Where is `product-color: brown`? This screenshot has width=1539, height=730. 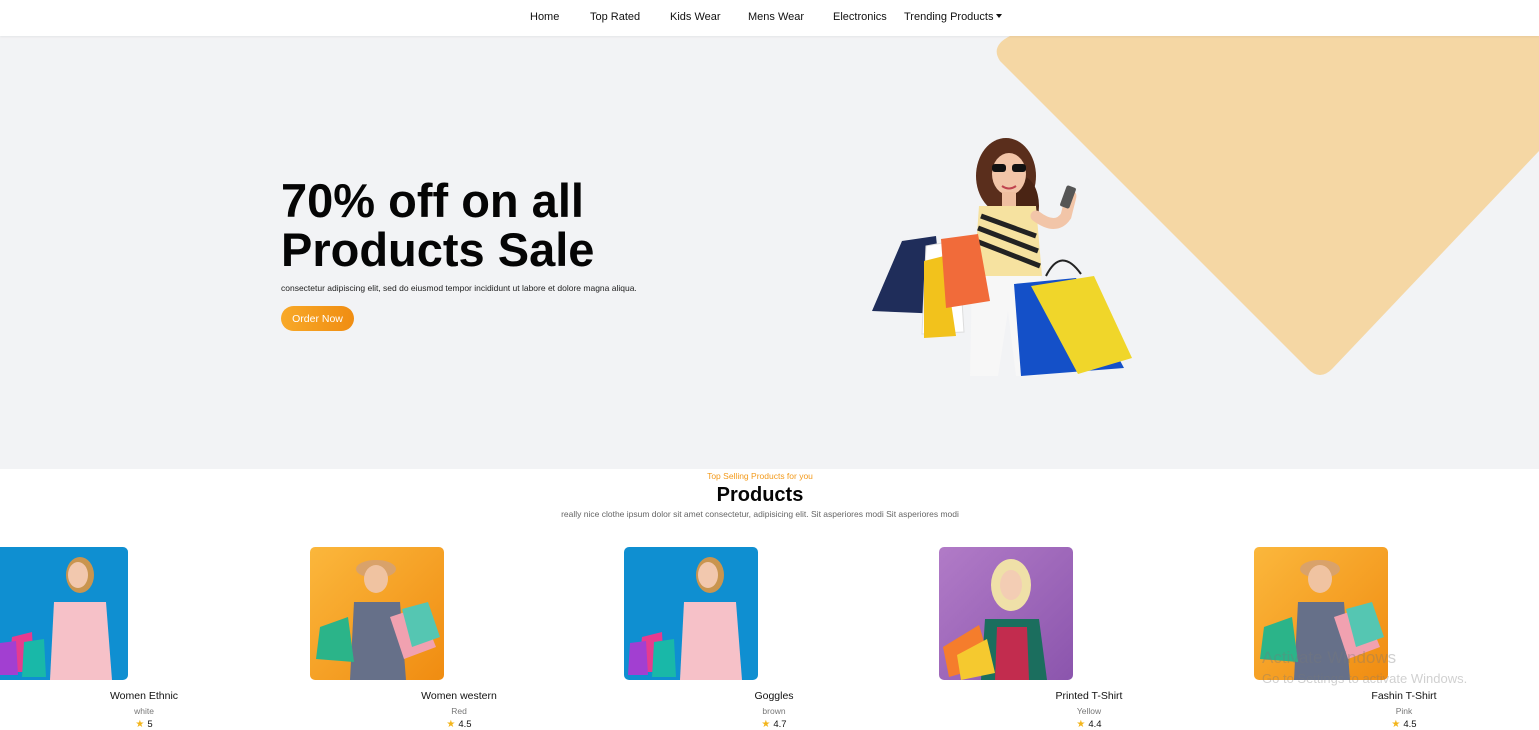 product-color: brown is located at coordinates (774, 711).